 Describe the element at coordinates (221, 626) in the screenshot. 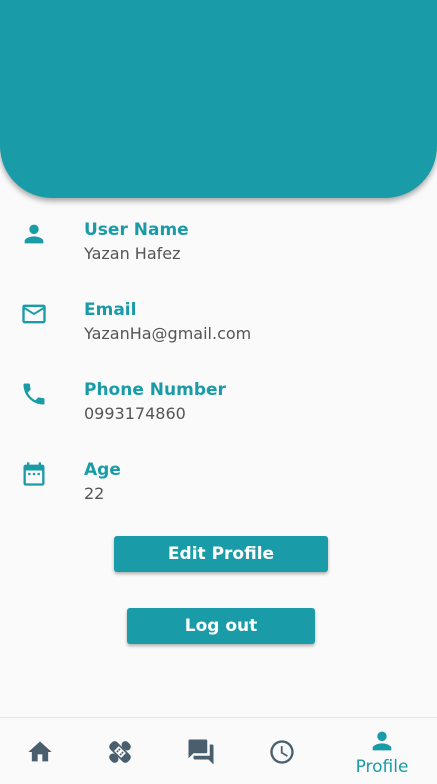

I see `logout-button: Log out` at that location.